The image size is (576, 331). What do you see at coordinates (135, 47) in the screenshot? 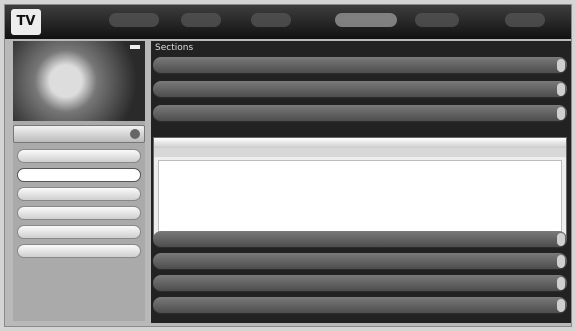
I see `minimize-icon` at bounding box center [135, 47].